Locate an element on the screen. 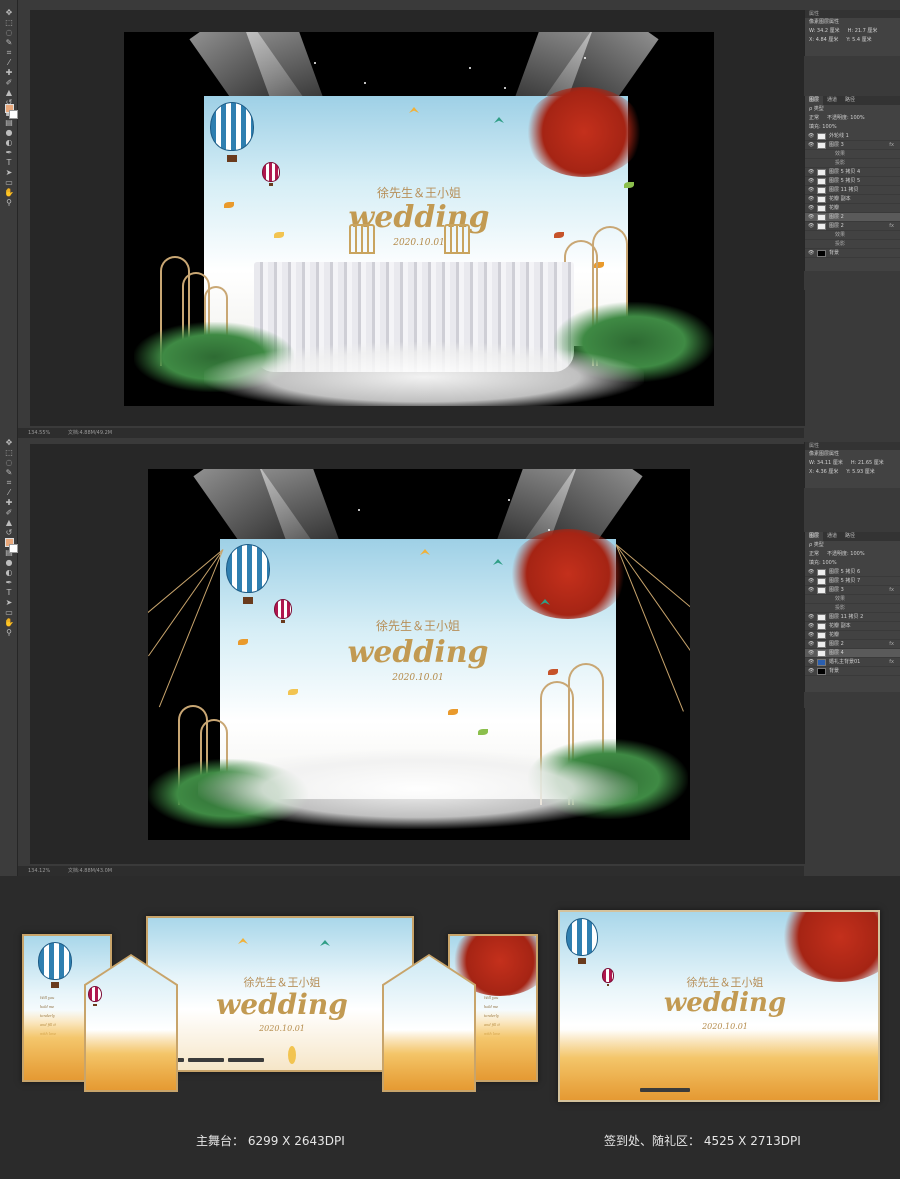 The image size is (900, 1179). width-value: W: 34.11 厘米 is located at coordinates (826, 463).